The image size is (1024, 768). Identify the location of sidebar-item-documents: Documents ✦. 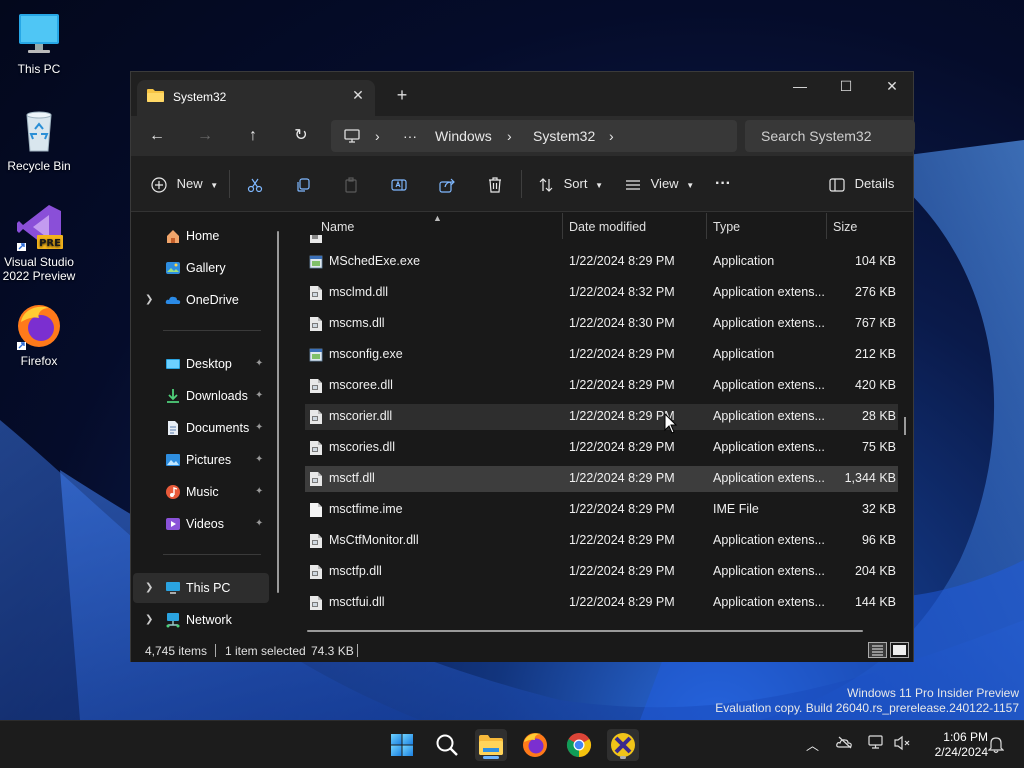
(201, 428).